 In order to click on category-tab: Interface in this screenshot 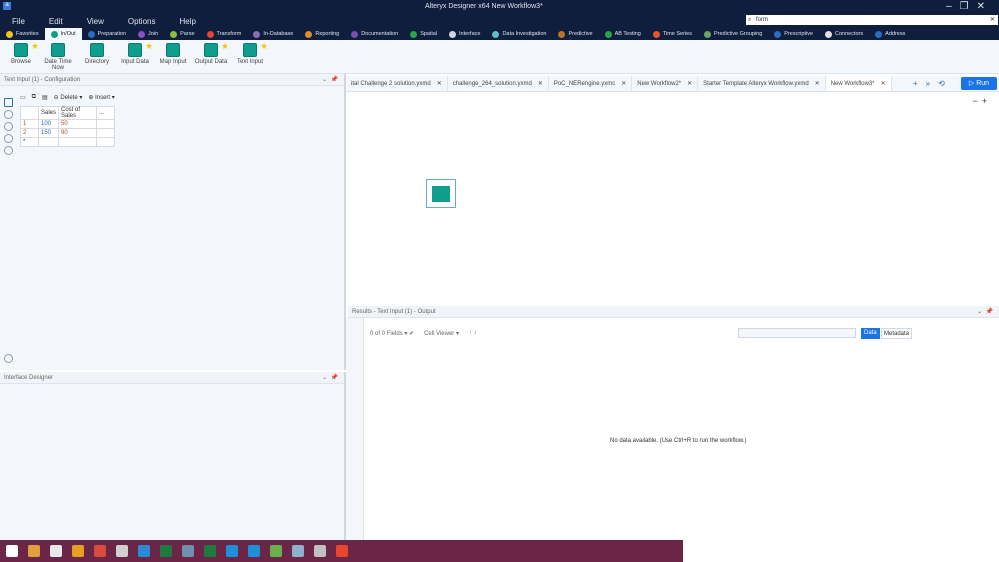, I will do `click(464, 34)`.